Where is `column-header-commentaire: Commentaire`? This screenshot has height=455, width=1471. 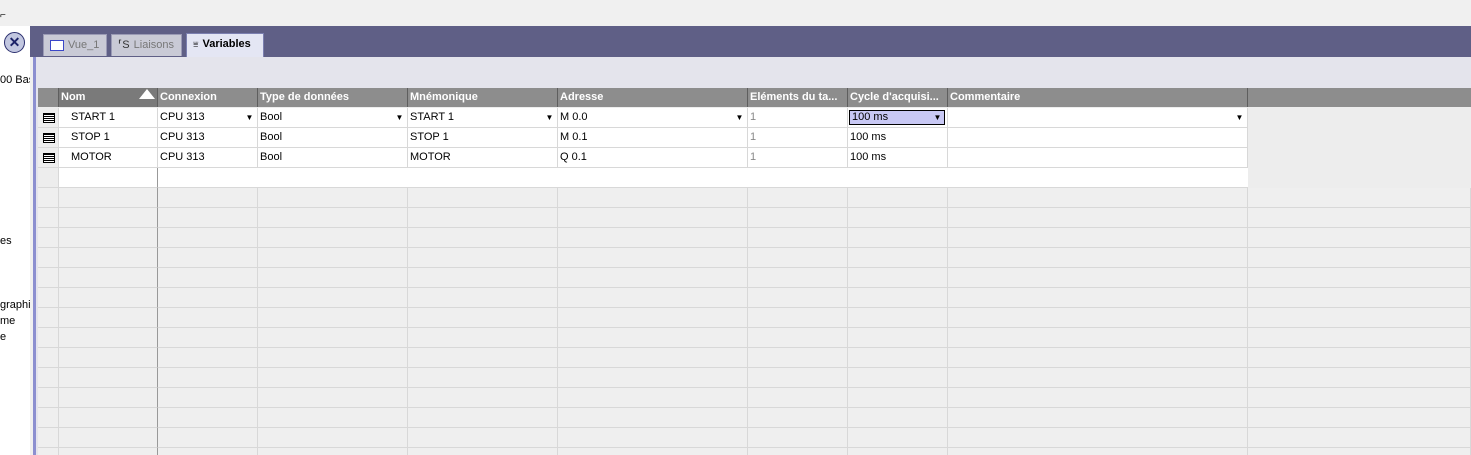 column-header-commentaire: Commentaire is located at coordinates (1098, 97).